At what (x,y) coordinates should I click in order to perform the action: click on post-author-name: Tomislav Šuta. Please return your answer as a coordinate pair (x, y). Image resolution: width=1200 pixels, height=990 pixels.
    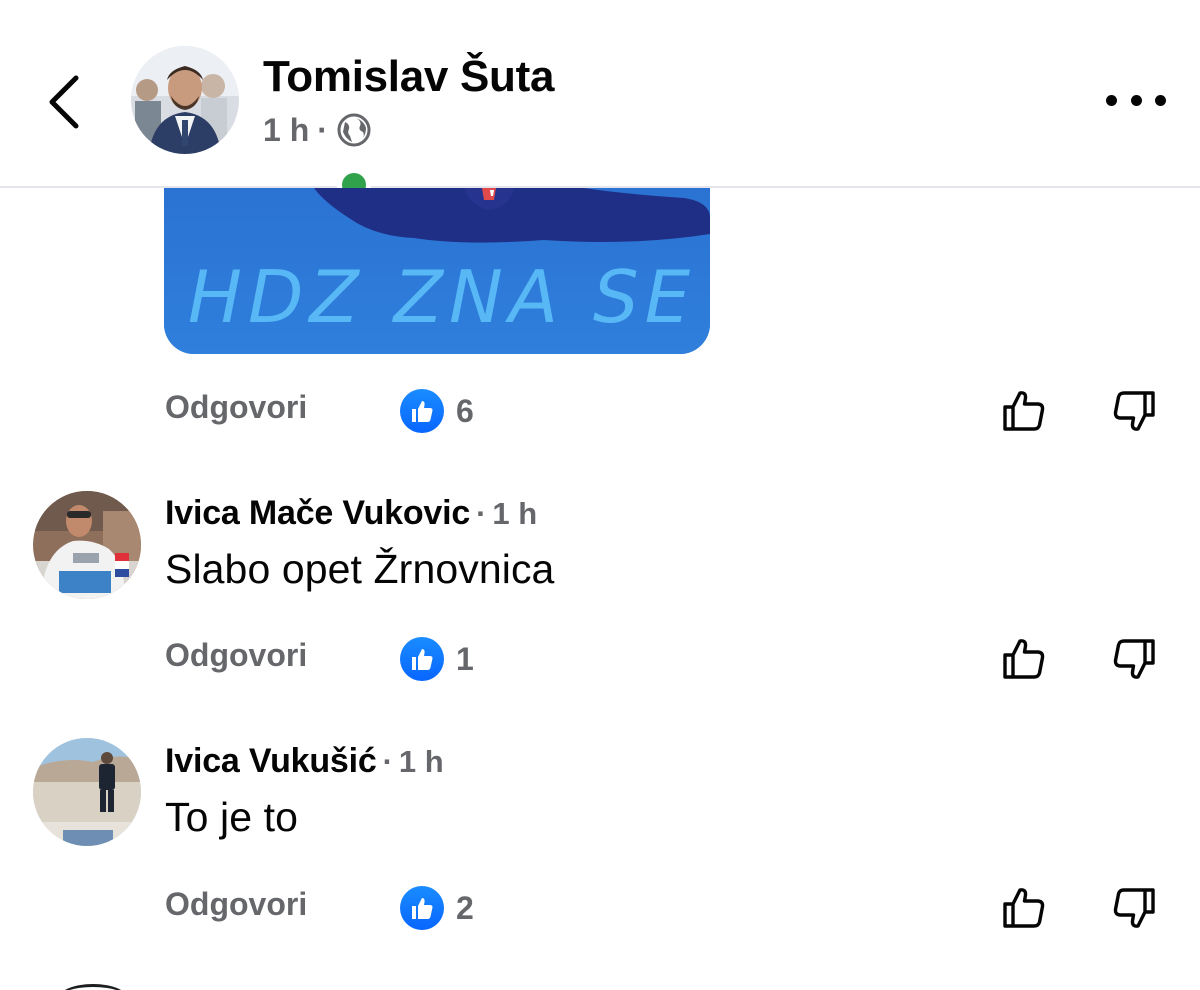
    Looking at the image, I should click on (408, 77).